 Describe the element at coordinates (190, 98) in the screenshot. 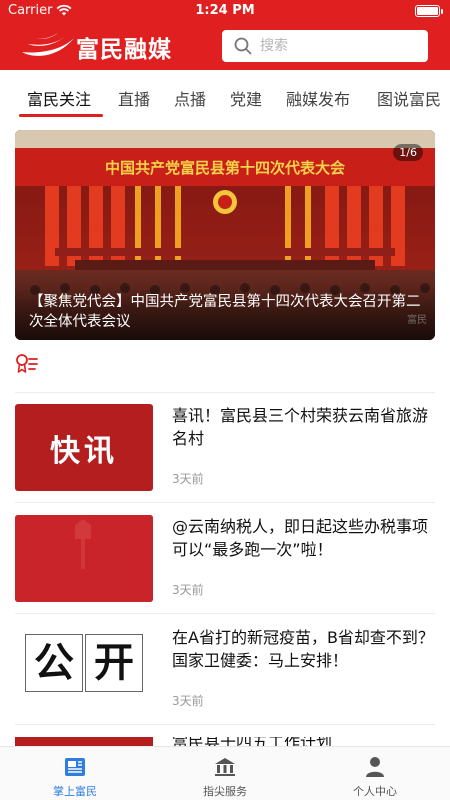

I see `tab-vod: 点播` at that location.